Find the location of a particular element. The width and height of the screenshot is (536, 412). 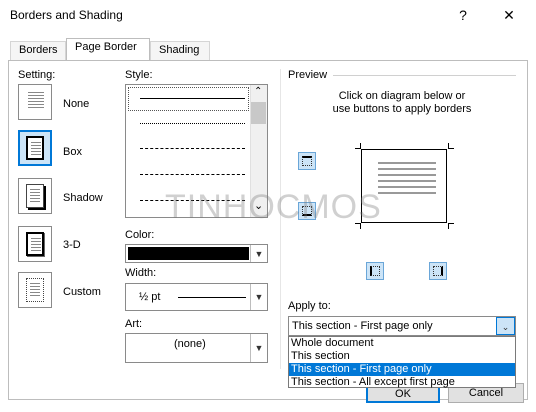

right-border-button is located at coordinates (438, 271).